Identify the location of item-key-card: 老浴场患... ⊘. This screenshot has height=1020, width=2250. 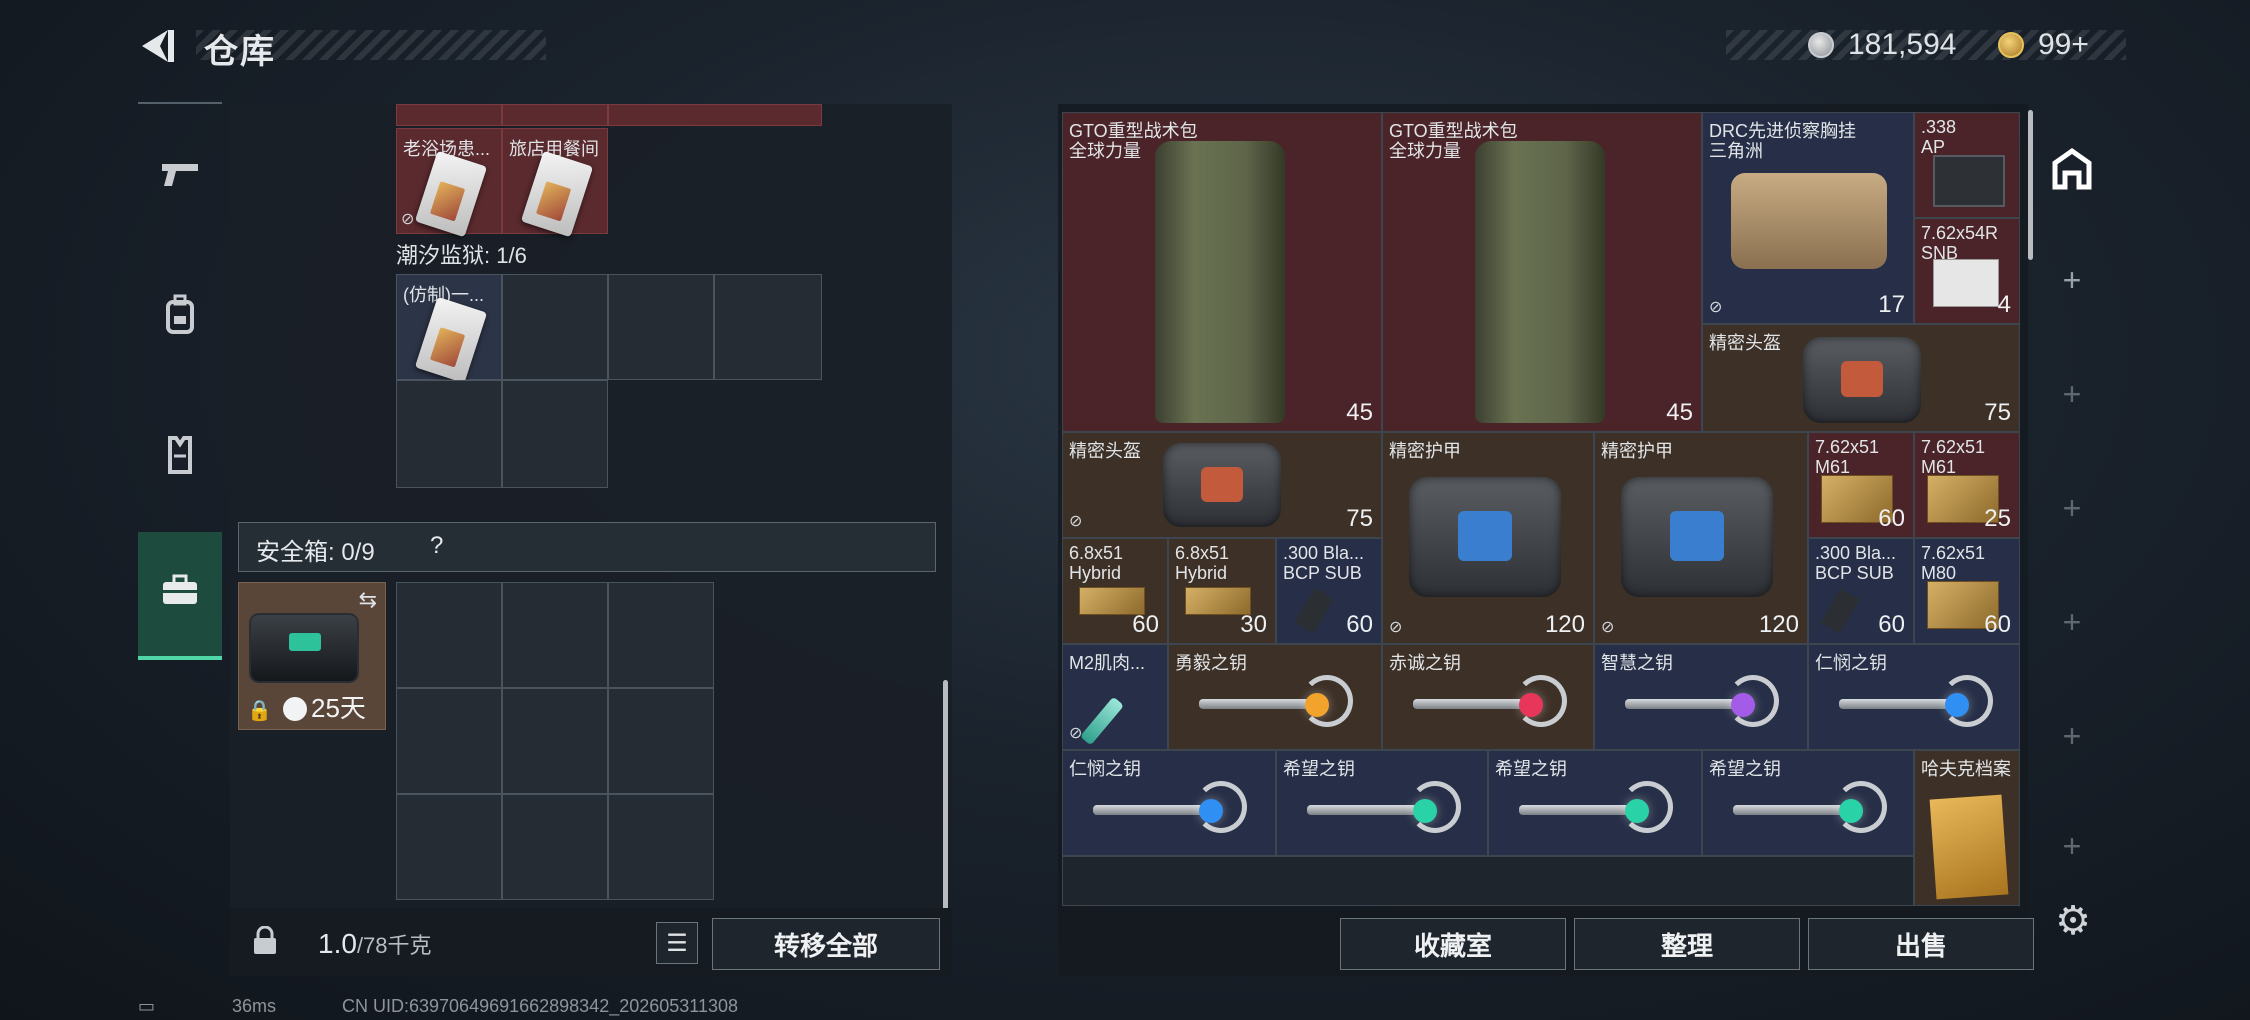
(449, 183).